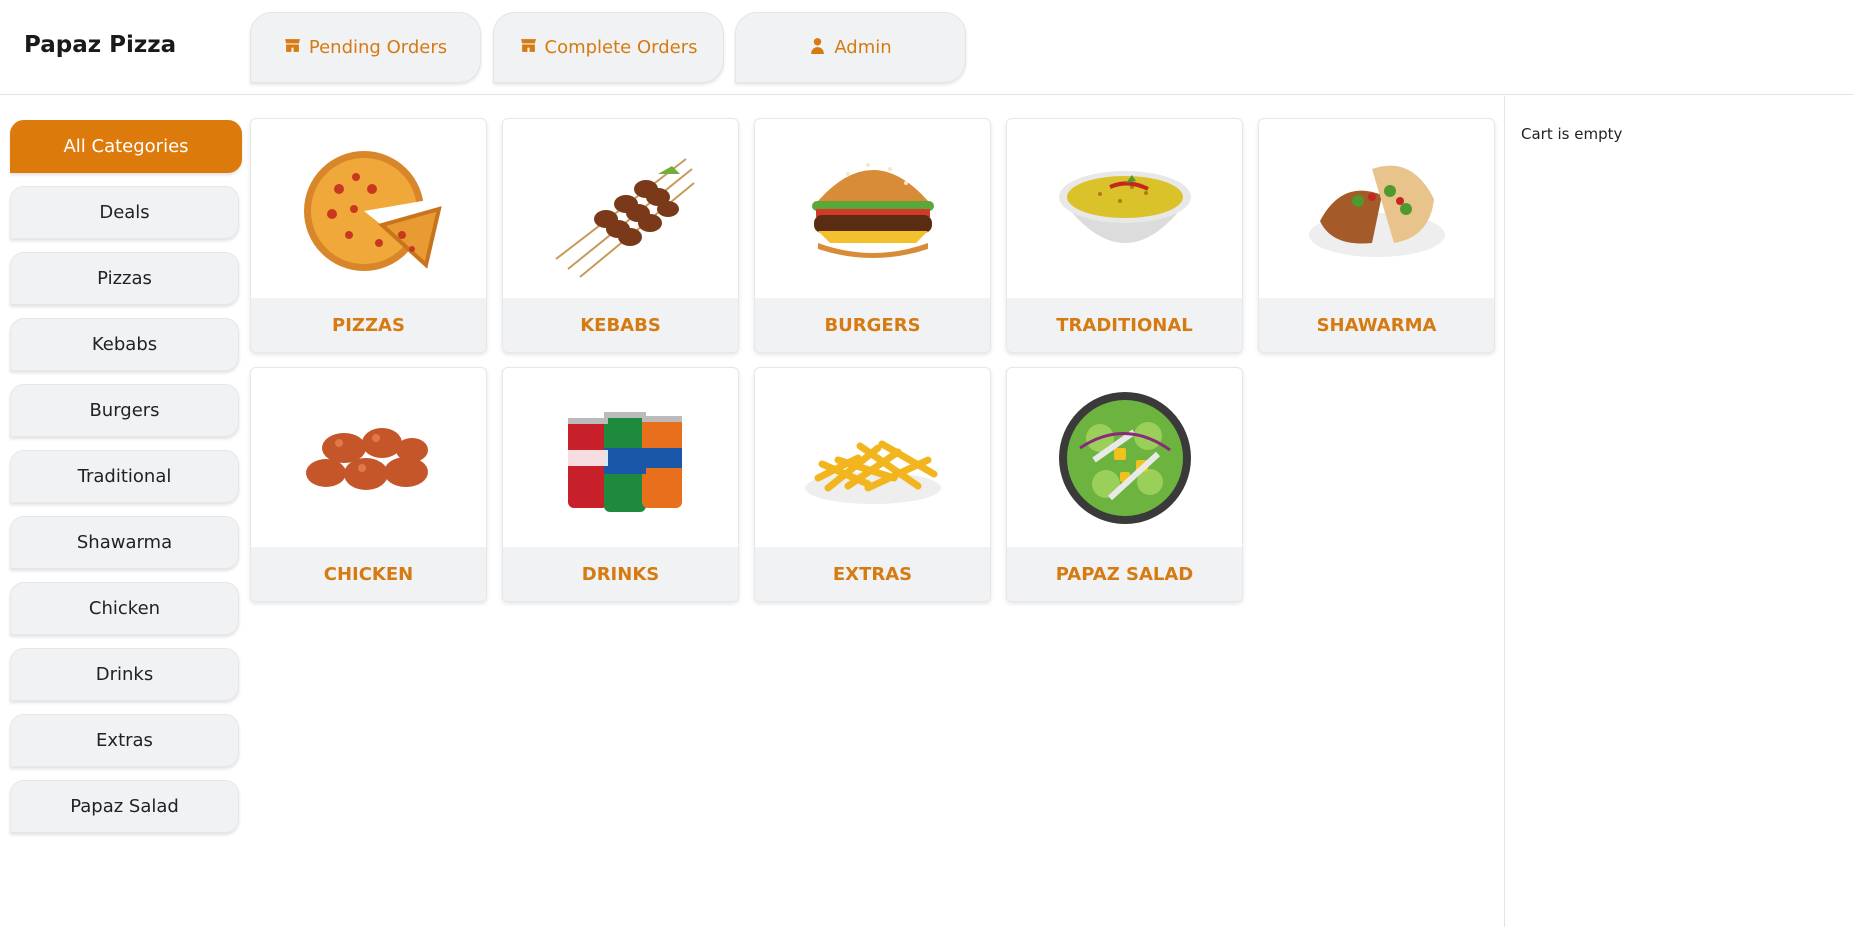 The width and height of the screenshot is (1854, 927). I want to click on category-shawarma: Shawarma, so click(124, 542).